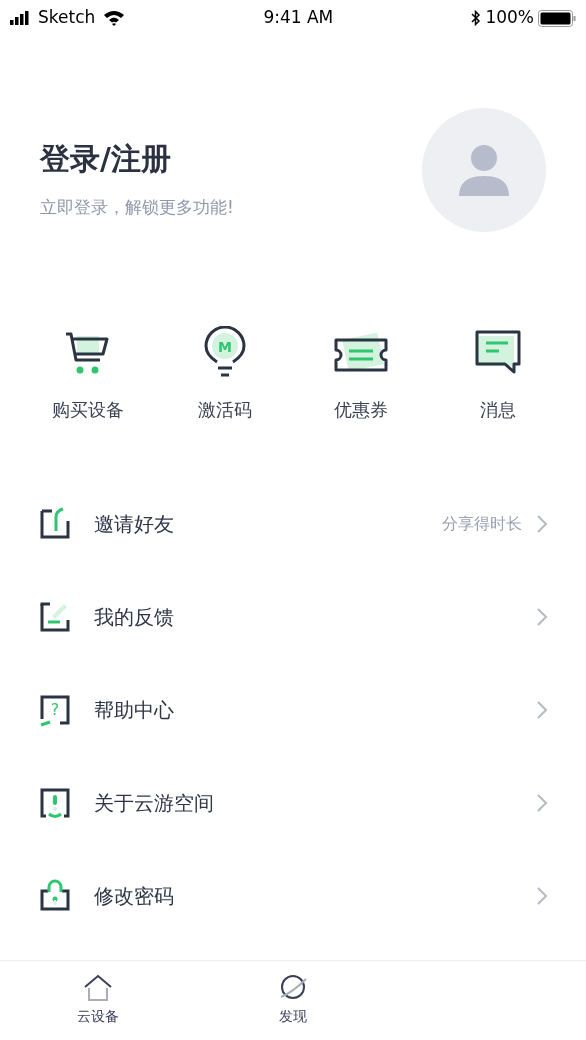 This screenshot has height=1040, width=586. What do you see at coordinates (509, 18) in the screenshot?
I see `battery-percent: 100%` at bounding box center [509, 18].